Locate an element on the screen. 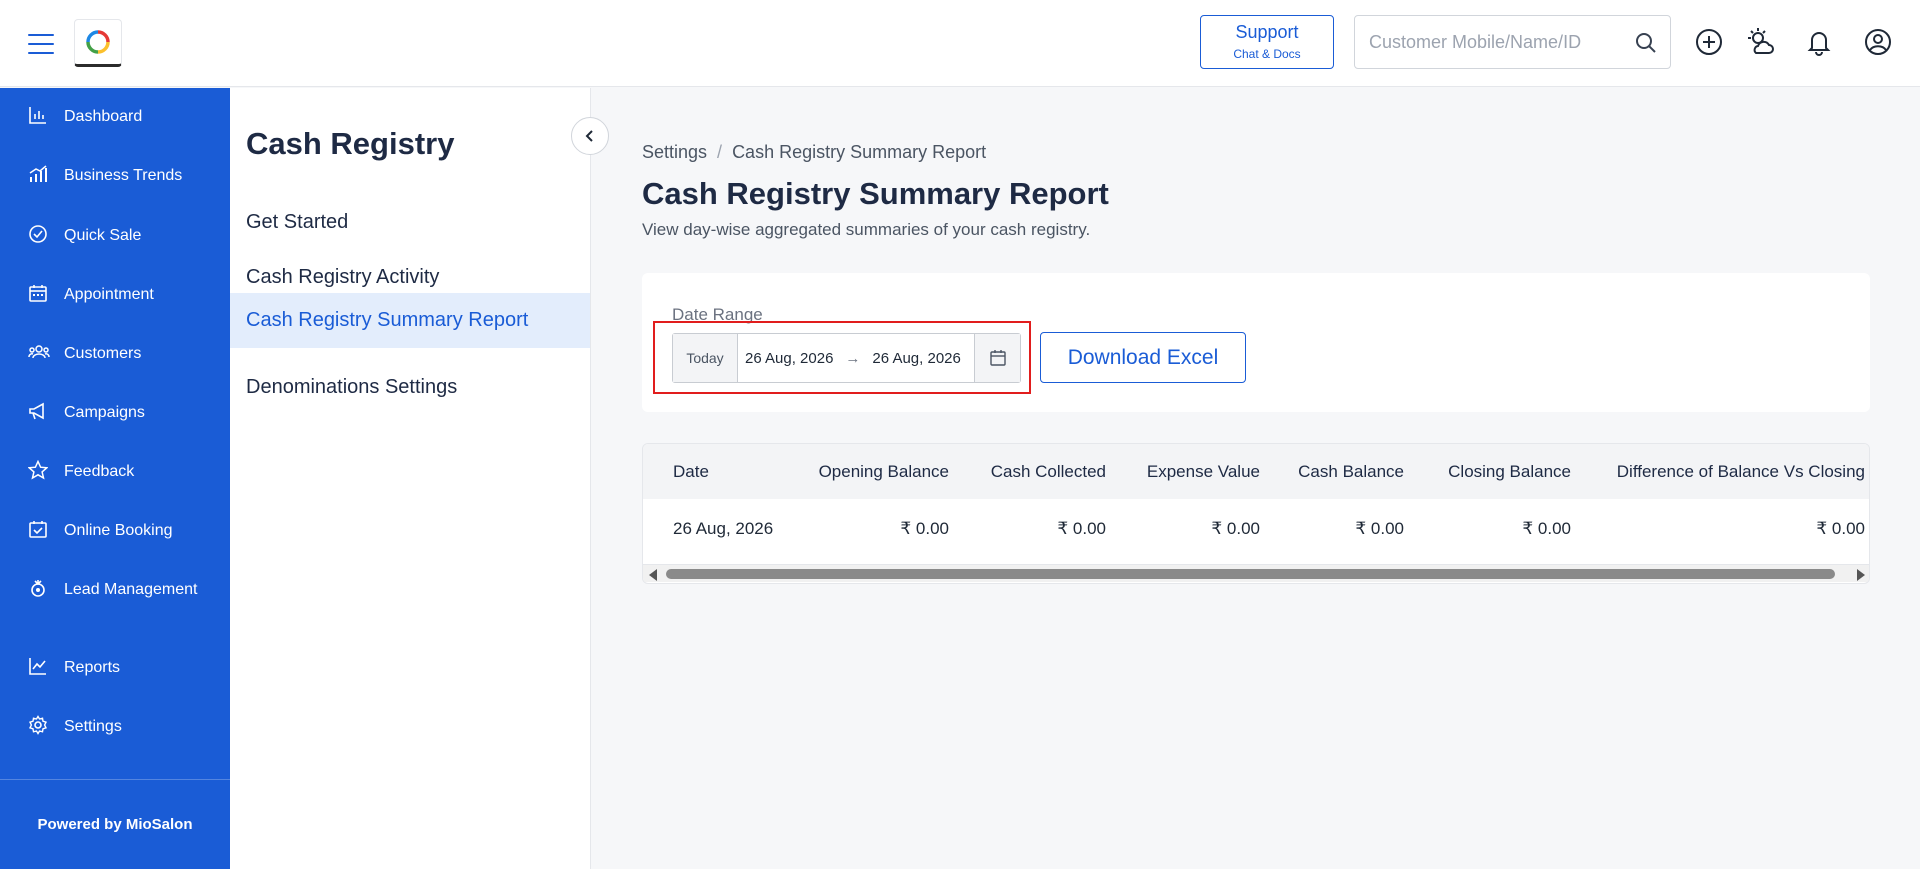 The image size is (1920, 869). sidebar-item-label: Feedback is located at coordinates (99, 471).